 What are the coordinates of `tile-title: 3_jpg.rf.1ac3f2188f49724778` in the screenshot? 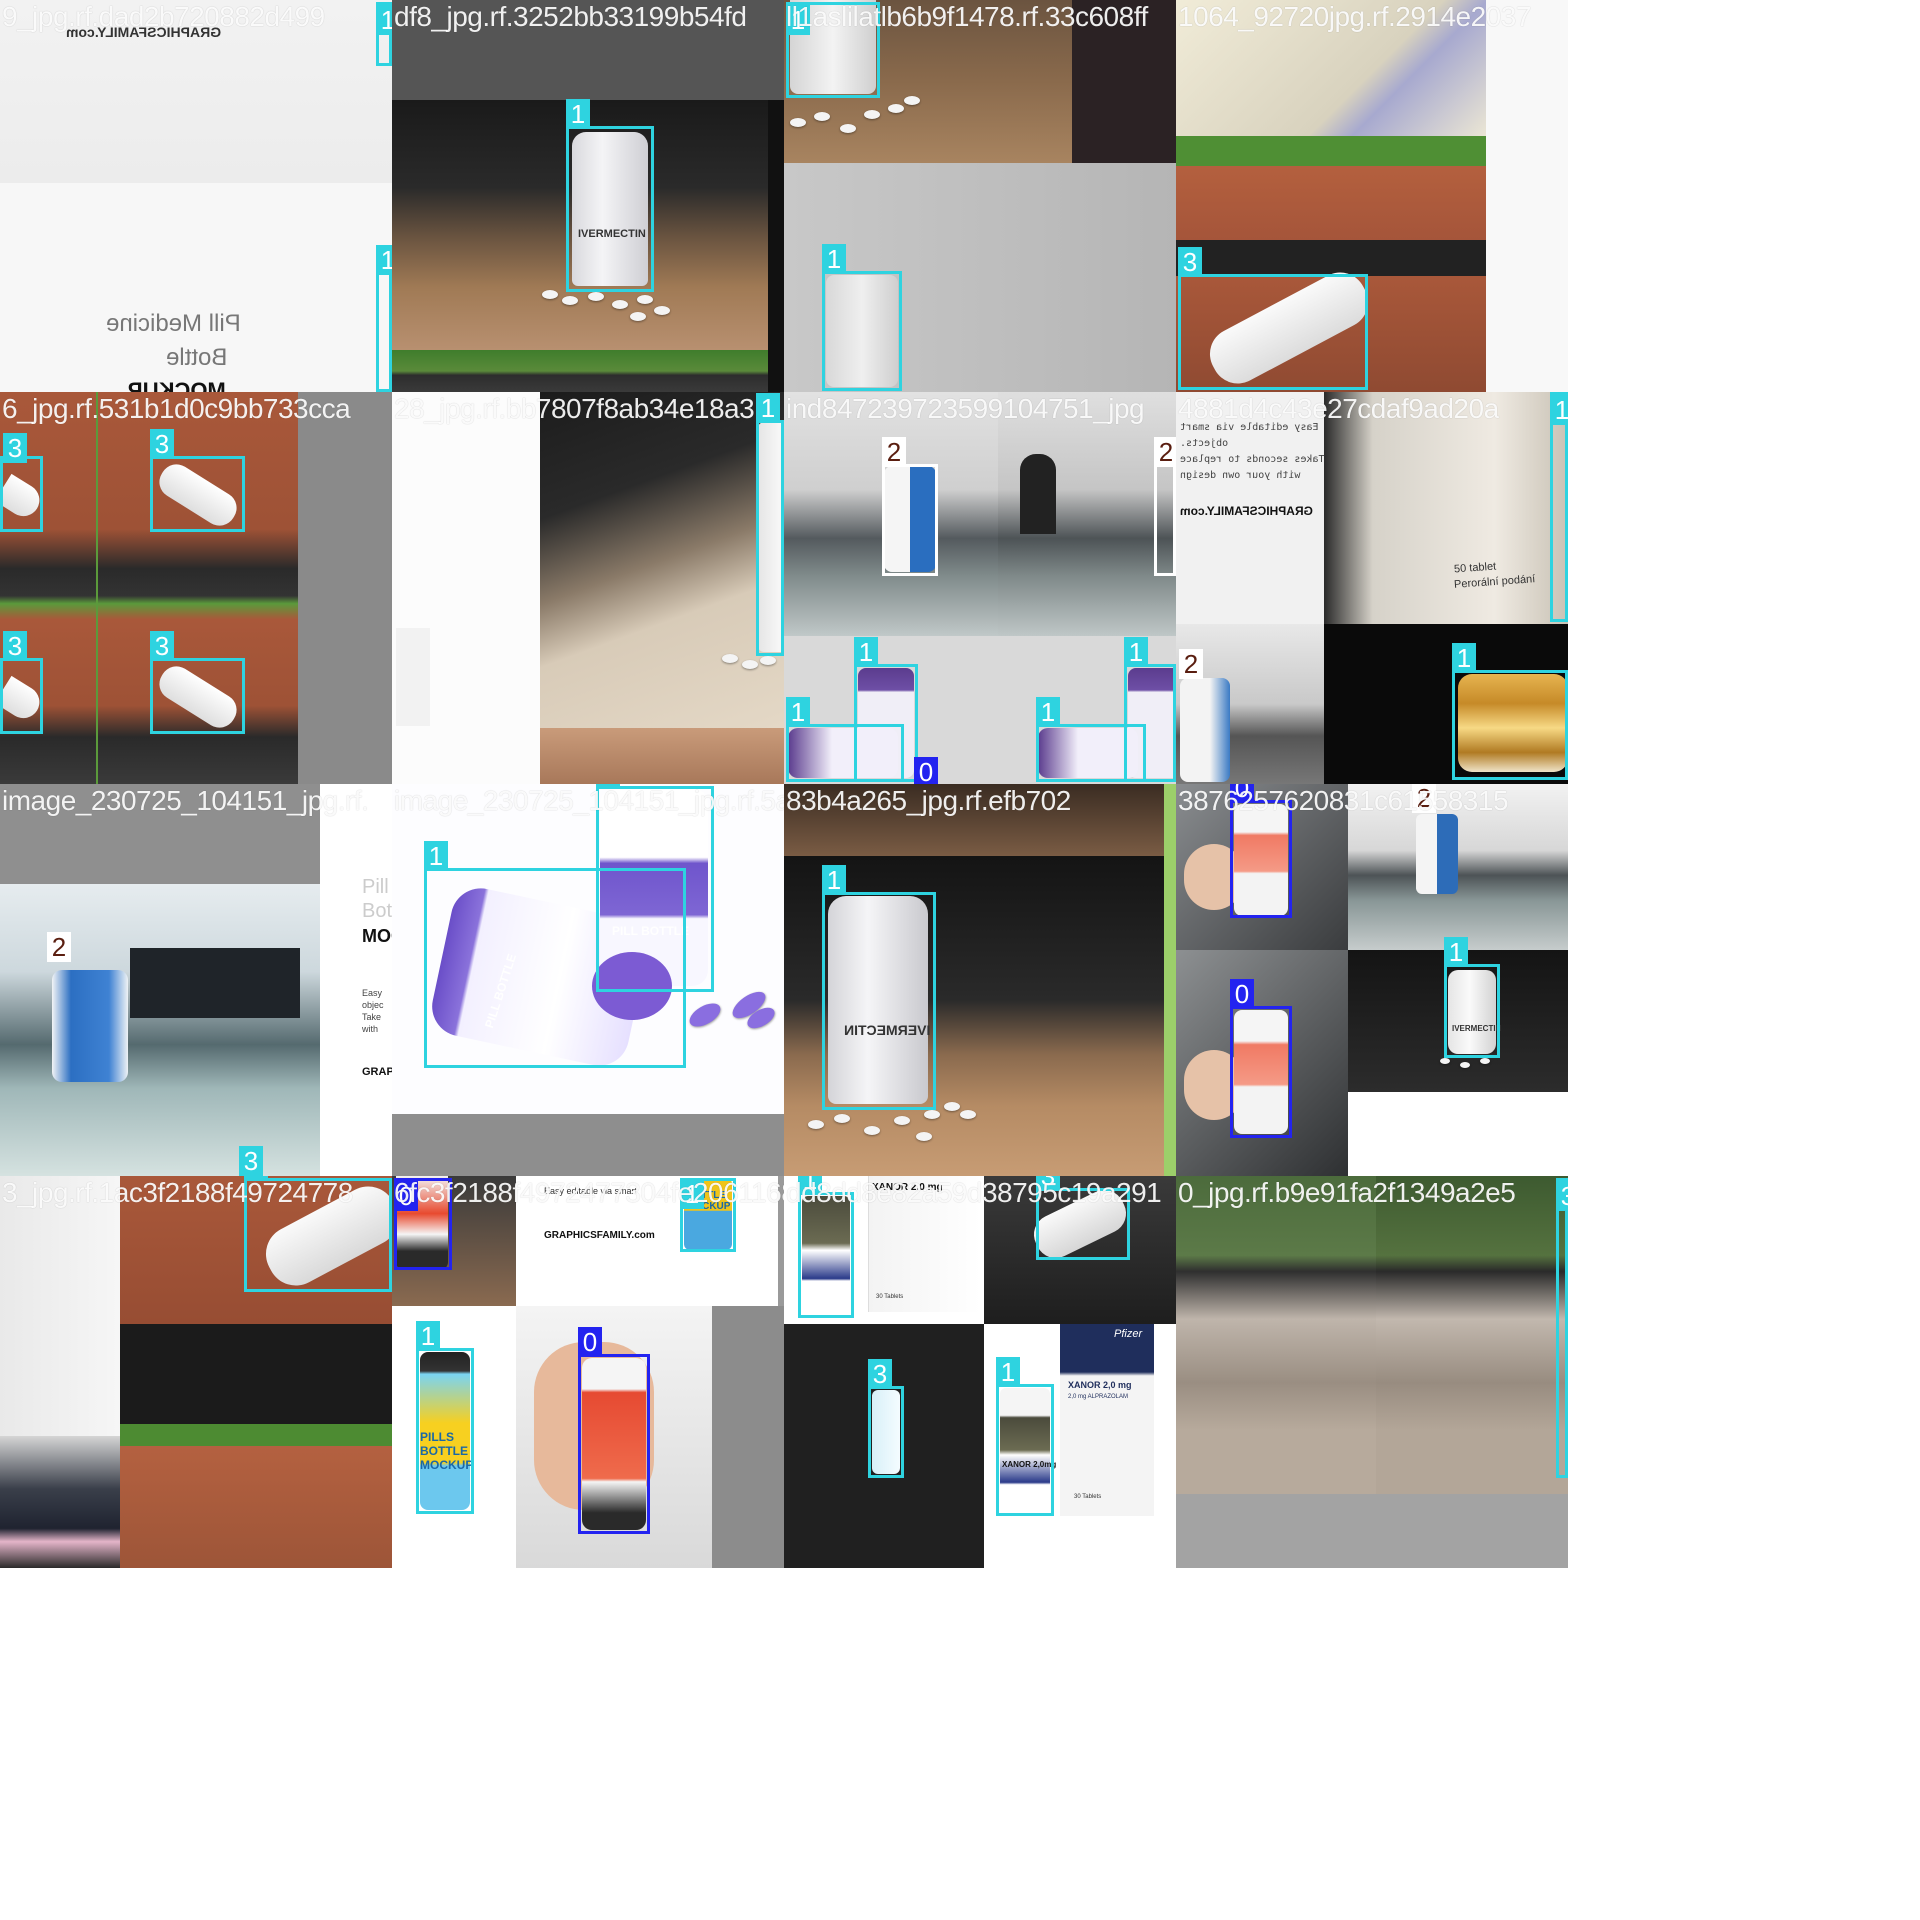 It's located at (177, 1192).